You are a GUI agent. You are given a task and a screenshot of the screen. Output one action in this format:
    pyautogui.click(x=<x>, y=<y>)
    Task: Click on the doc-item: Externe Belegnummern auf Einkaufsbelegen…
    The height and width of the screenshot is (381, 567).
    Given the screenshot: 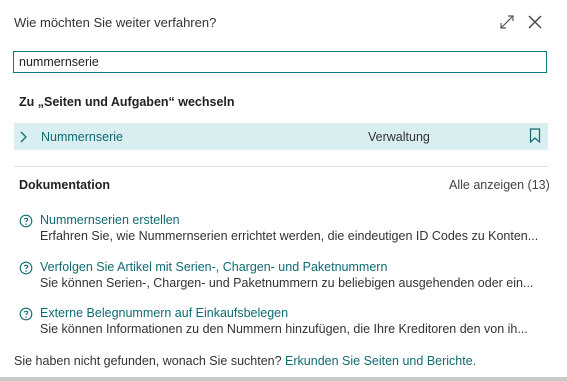 What is the action you would take?
    pyautogui.click(x=279, y=323)
    